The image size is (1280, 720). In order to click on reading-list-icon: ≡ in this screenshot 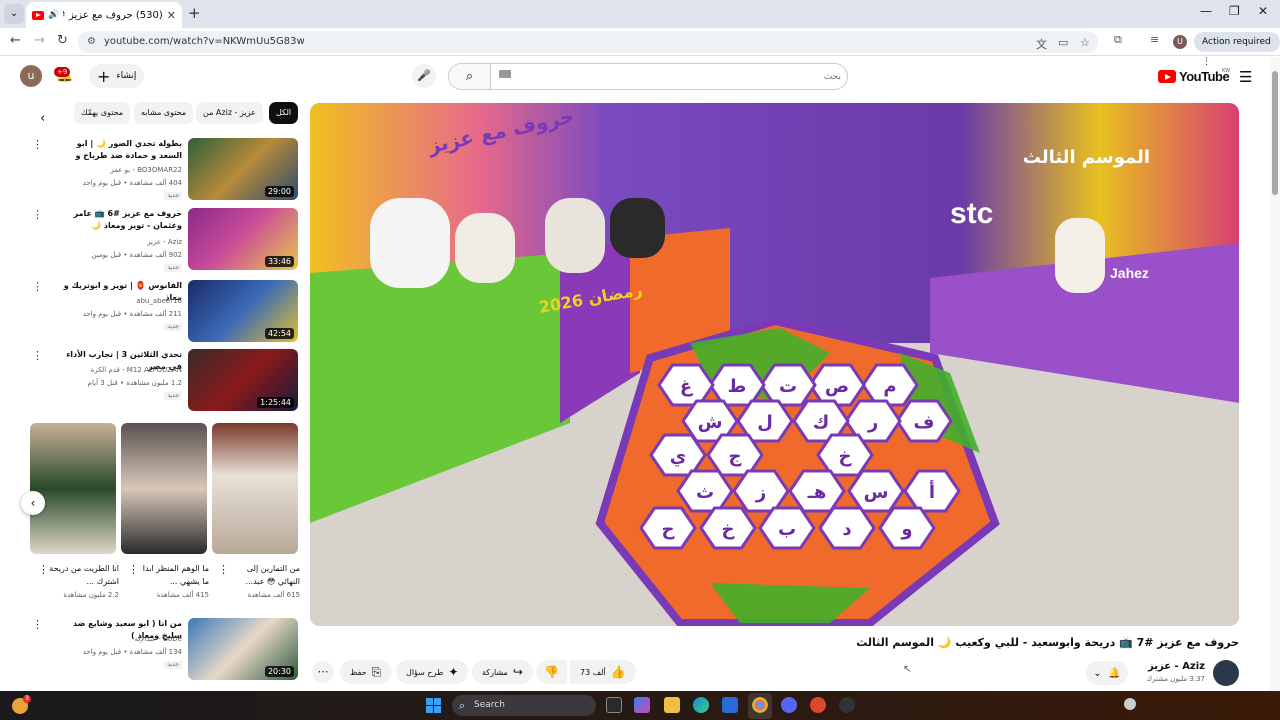, I will do `click(1154, 39)`.